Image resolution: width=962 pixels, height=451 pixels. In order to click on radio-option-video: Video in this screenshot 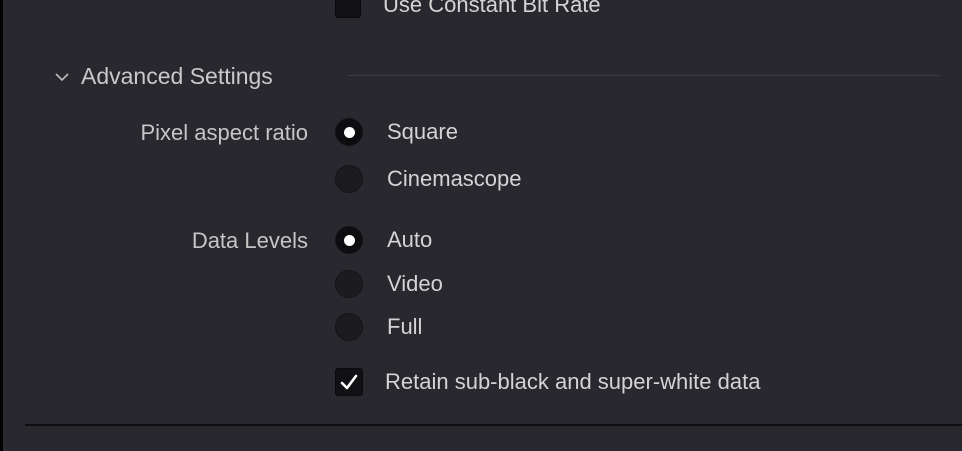, I will do `click(389, 284)`.